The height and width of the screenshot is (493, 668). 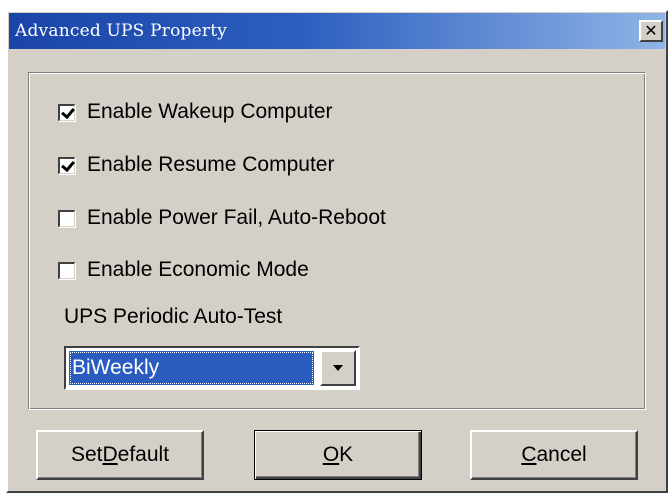 What do you see at coordinates (66, 165) in the screenshot?
I see `checkbox-box-resume` at bounding box center [66, 165].